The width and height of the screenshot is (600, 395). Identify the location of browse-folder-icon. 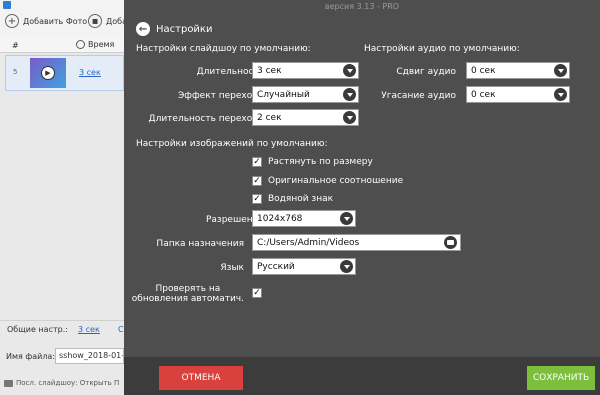
(450, 242).